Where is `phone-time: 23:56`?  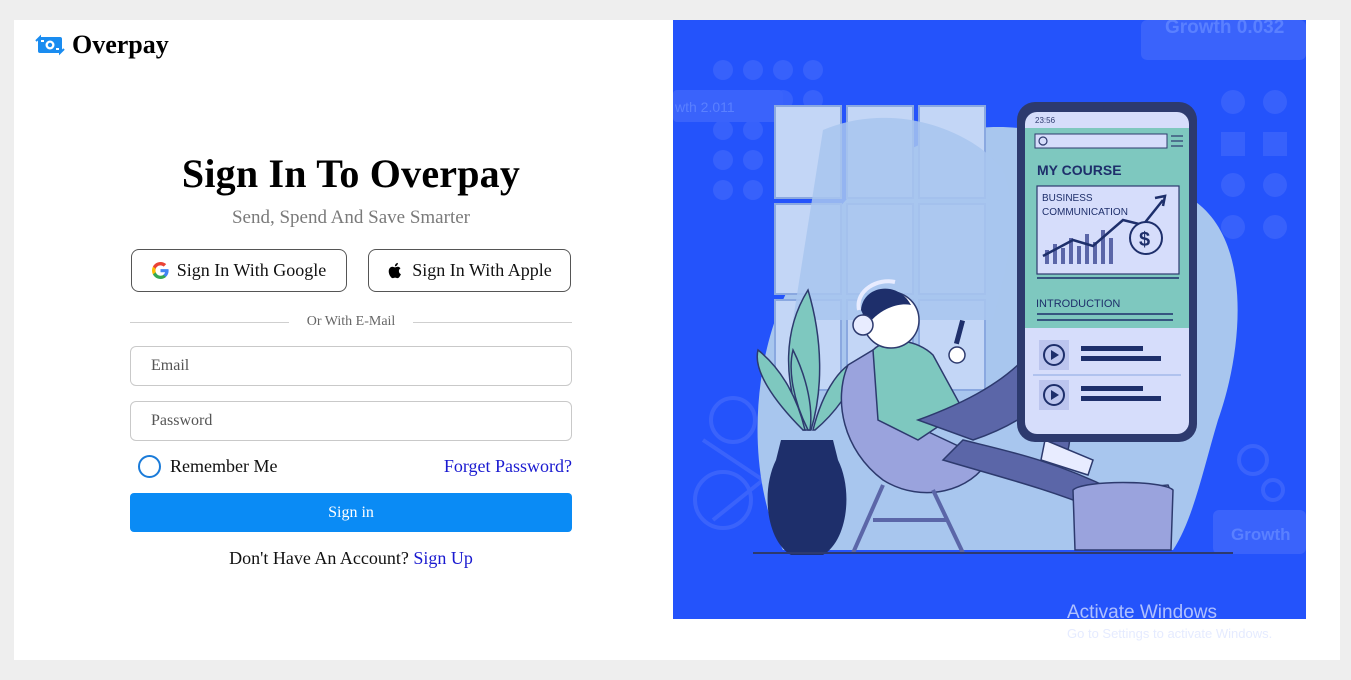 phone-time: 23:56 is located at coordinates (1045, 120).